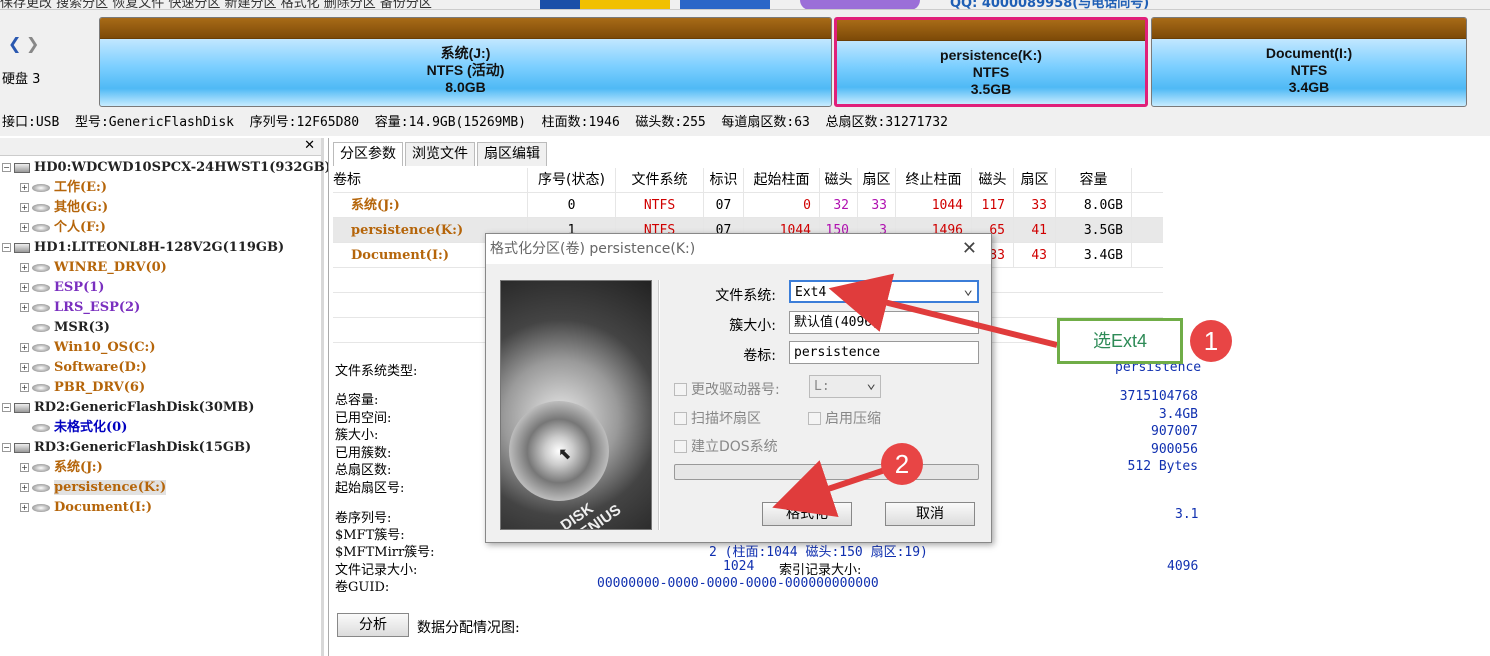  I want to click on format-button: 格式化, so click(807, 514).